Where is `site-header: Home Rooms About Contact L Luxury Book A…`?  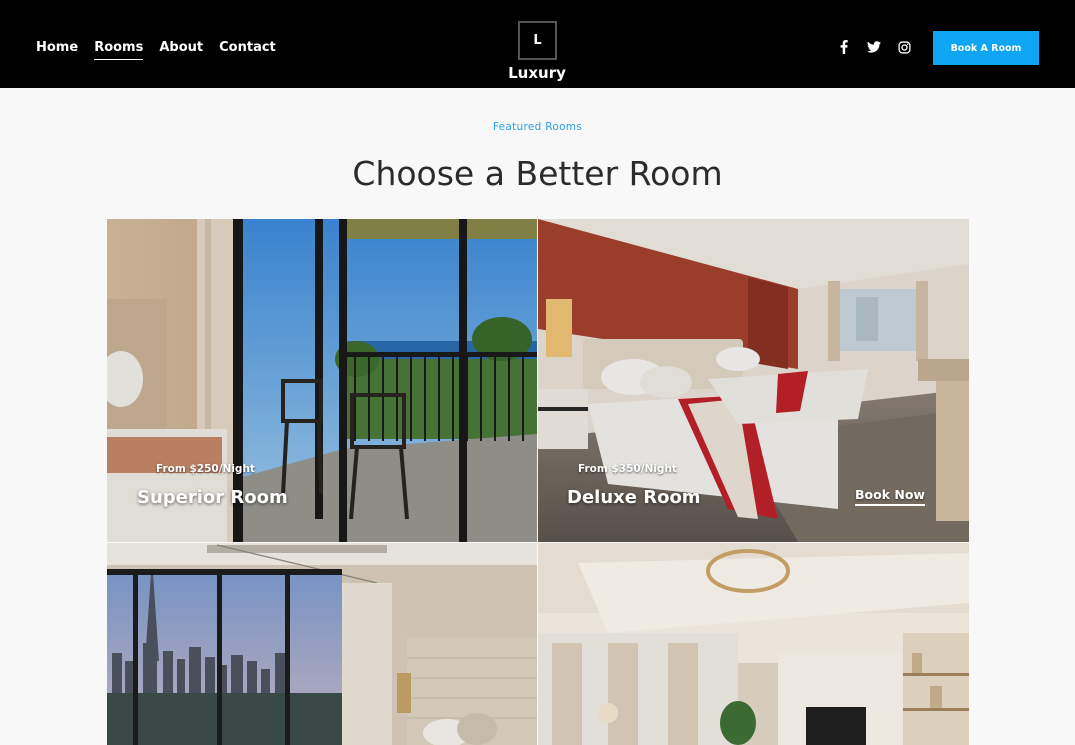
site-header: Home Rooms About Contact L Luxury Book A… is located at coordinates (537, 44).